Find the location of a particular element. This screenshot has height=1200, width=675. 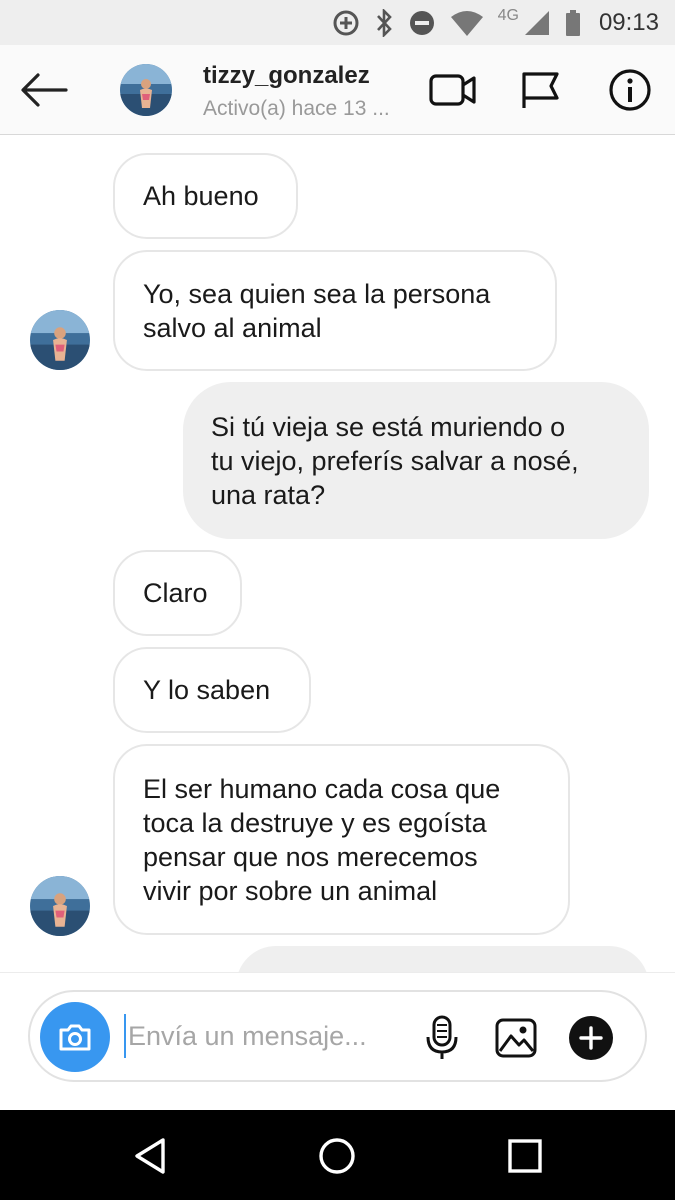

back-triangle-icon is located at coordinates (150, 1156).